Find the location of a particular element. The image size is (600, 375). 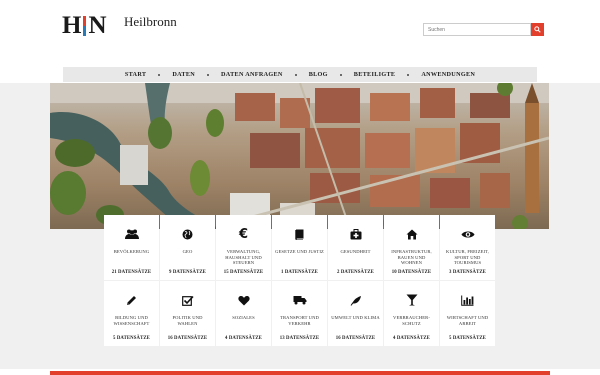

category-count: 1 DATENSÄTZE is located at coordinates (299, 272).